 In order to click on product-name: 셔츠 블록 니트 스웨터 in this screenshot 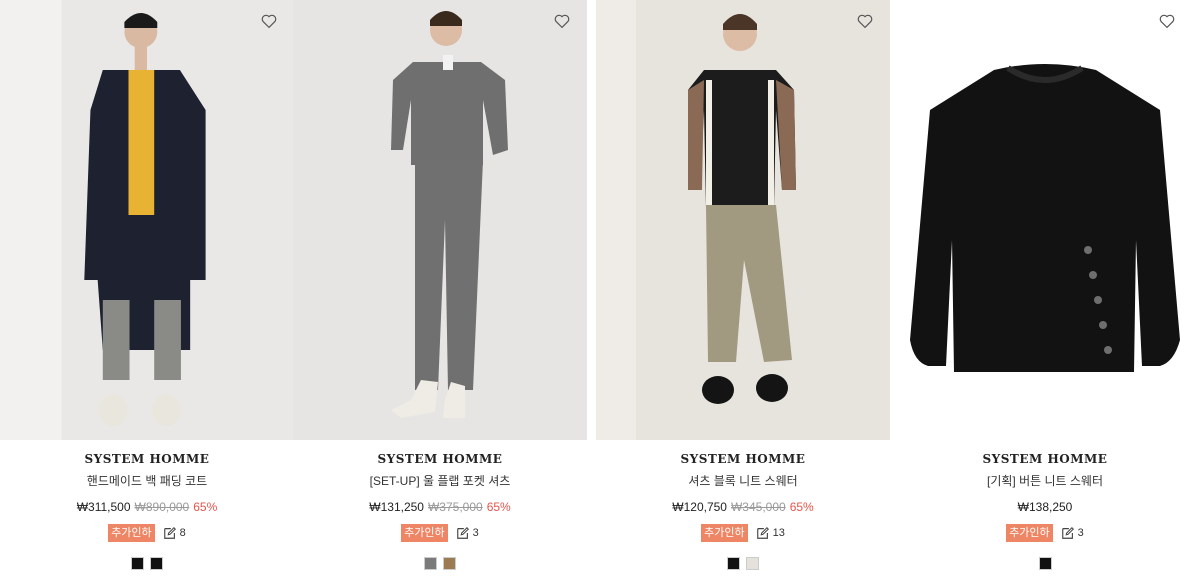, I will do `click(743, 480)`.